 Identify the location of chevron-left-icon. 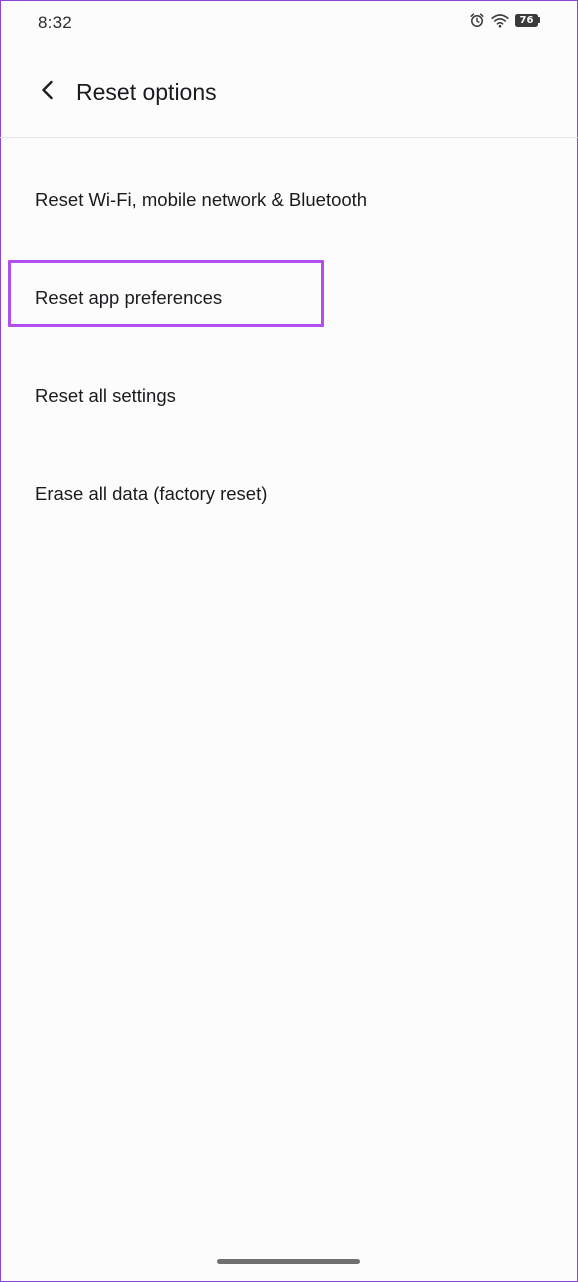
(48, 92).